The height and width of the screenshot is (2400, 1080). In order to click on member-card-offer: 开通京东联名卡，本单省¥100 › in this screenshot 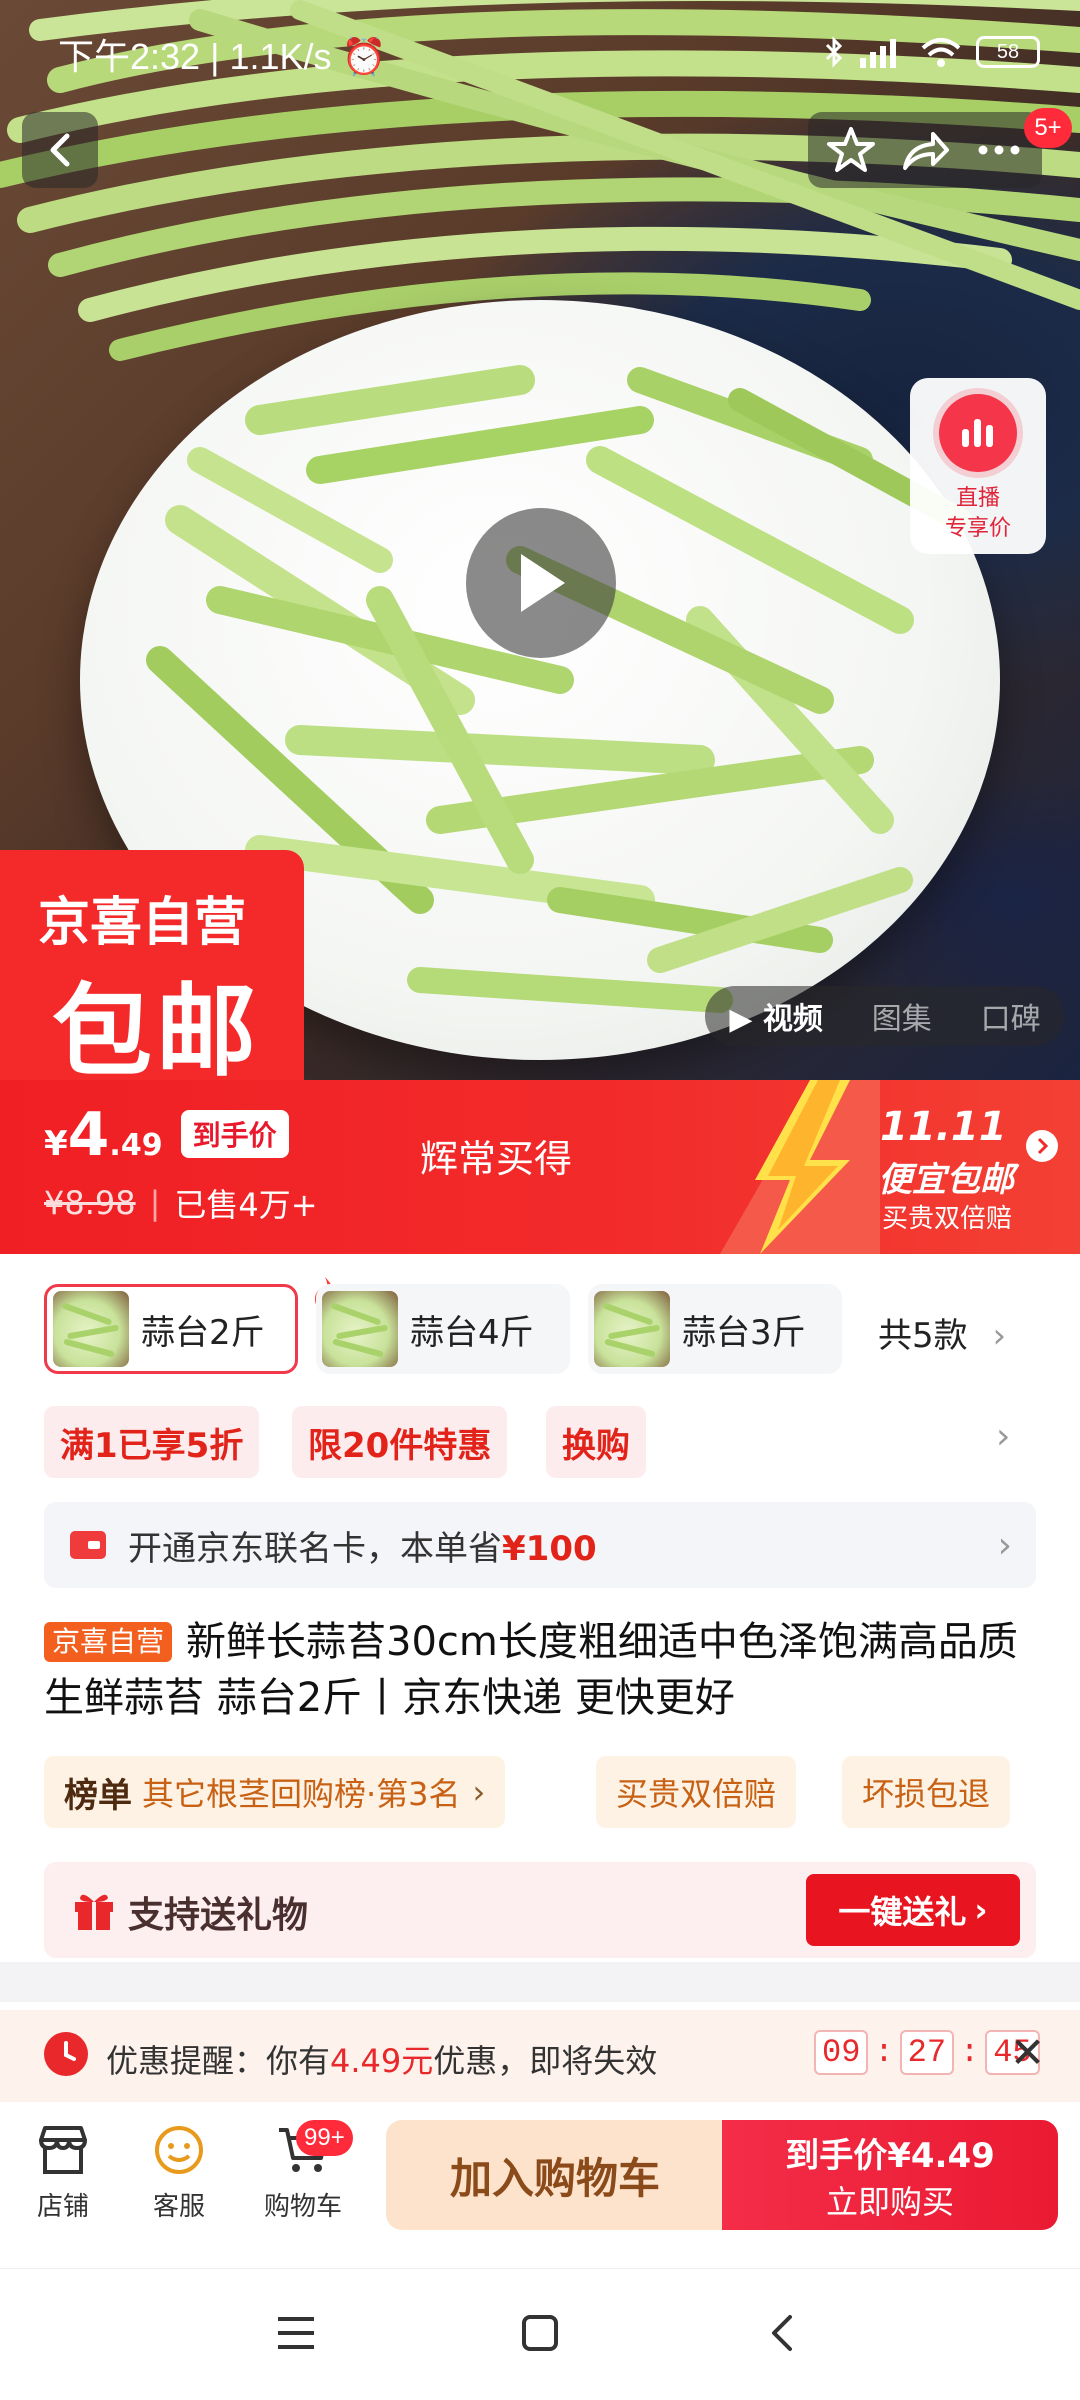, I will do `click(540, 1545)`.